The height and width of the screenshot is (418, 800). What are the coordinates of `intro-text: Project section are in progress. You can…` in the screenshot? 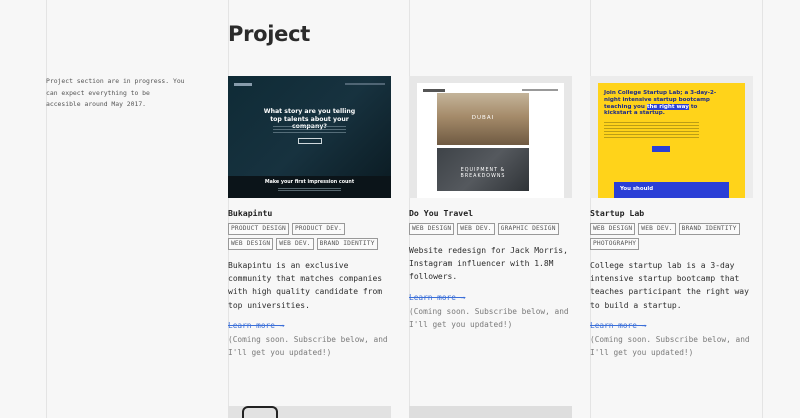 It's located at (115, 92).